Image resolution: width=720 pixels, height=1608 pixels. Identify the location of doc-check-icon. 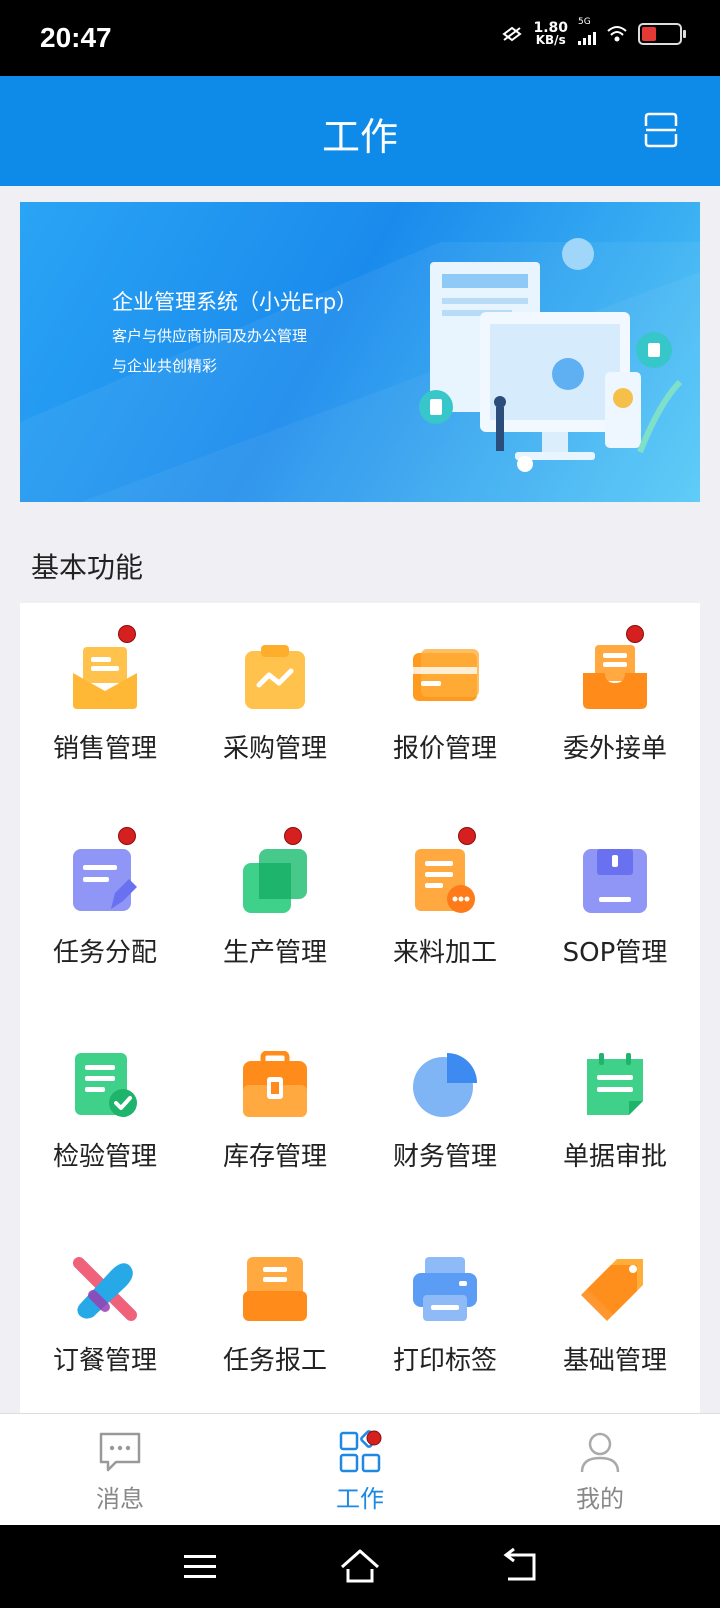
(106, 1085).